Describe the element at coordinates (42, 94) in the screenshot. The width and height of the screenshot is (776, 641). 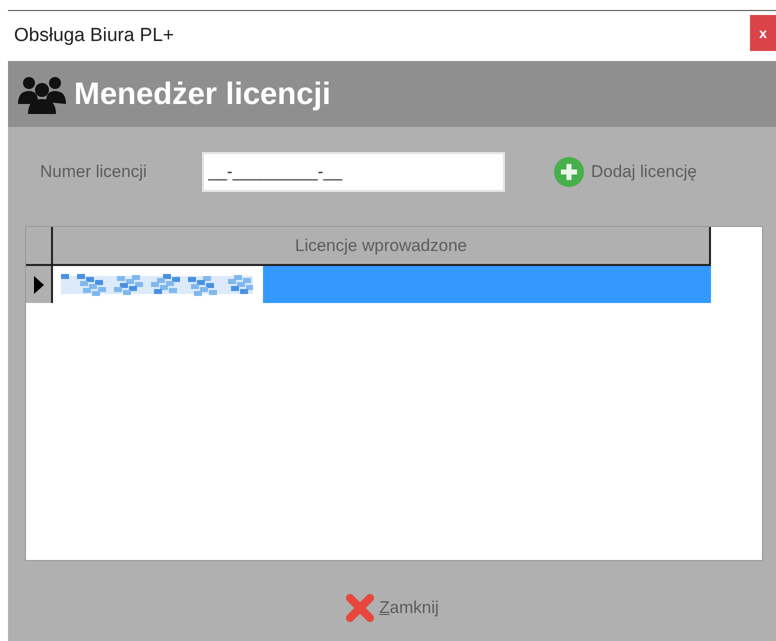
I see `users-icon` at that location.